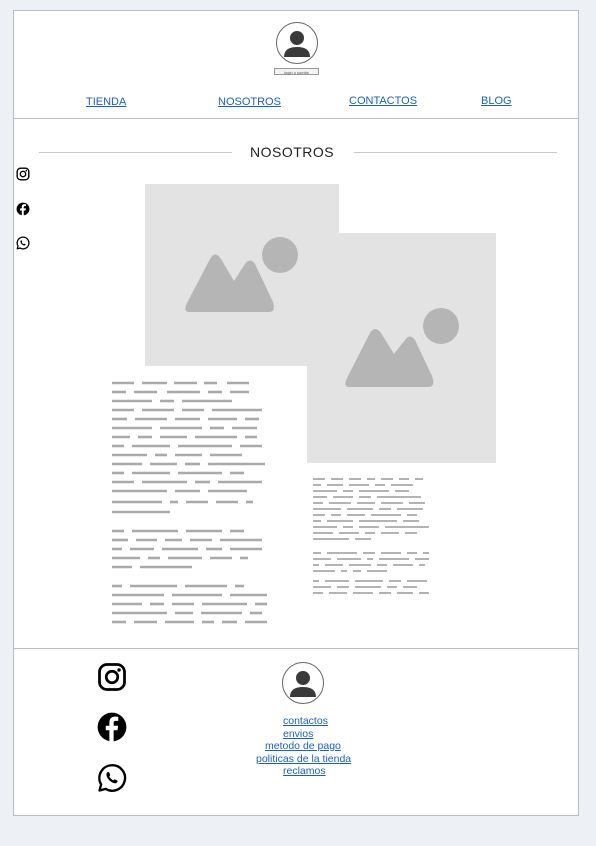  I want to click on footer-link-contactos: contactos, so click(305, 721).